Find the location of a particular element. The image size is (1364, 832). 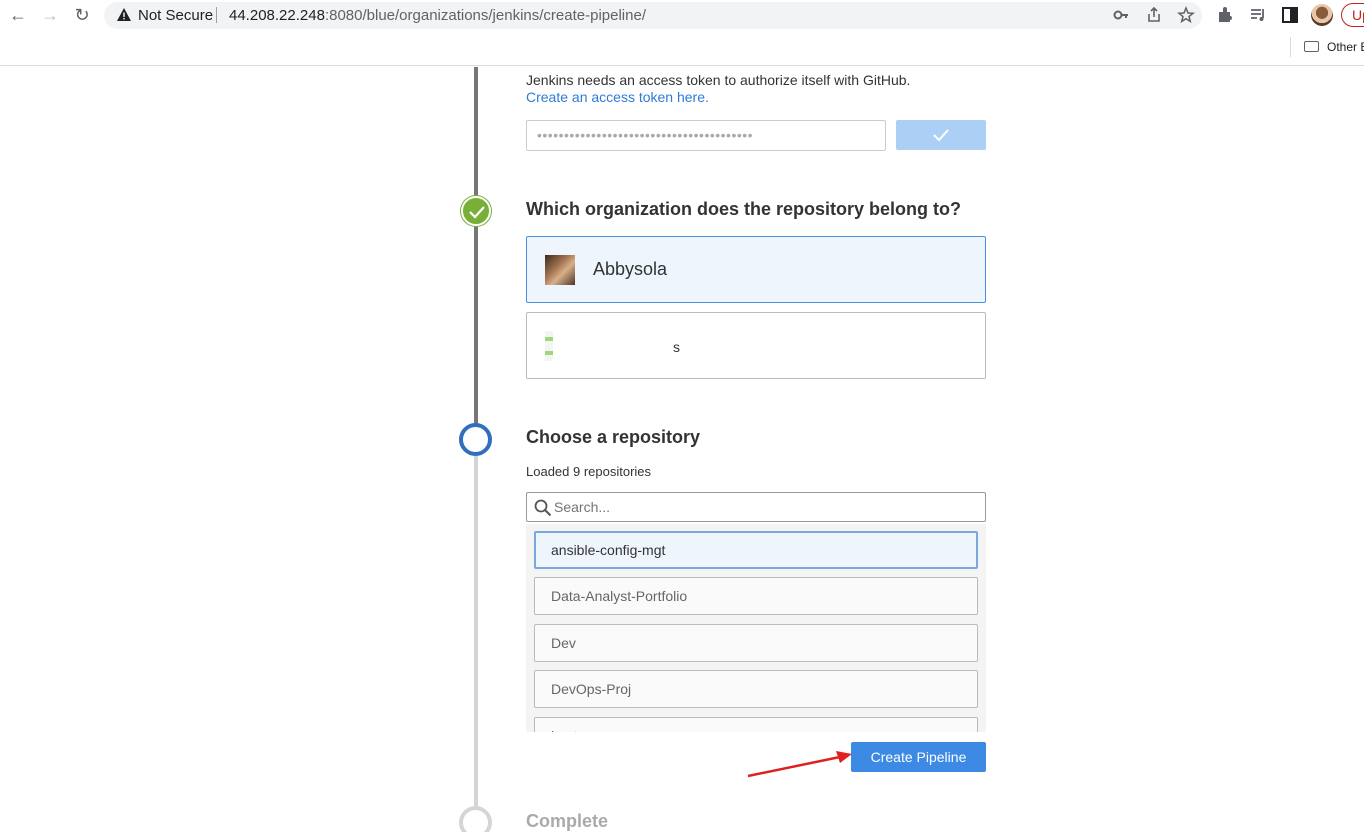

organization-card-abbysola: Abbysola is located at coordinates (756, 269).